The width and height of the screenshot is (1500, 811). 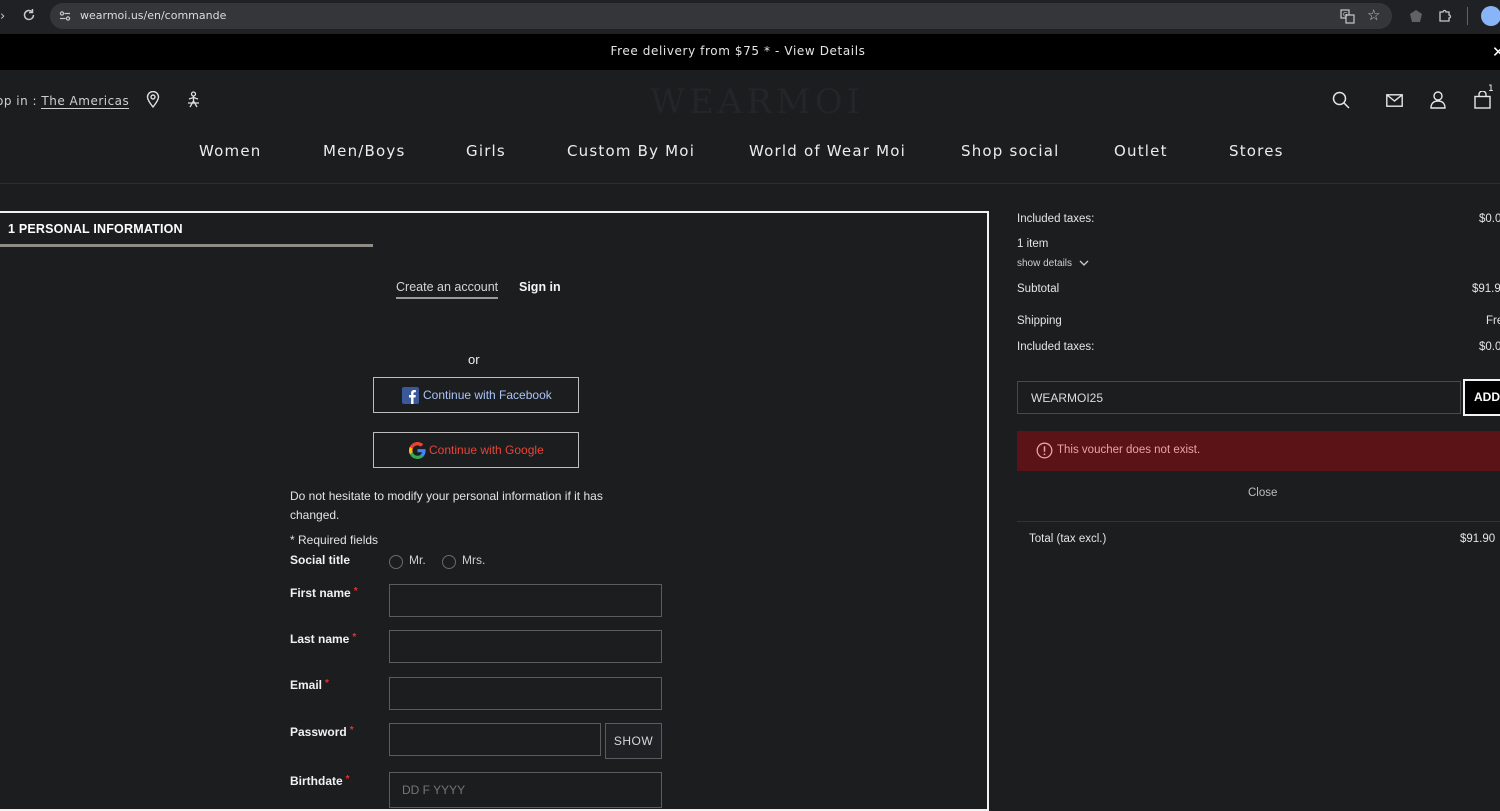 I want to click on nav-item-stores: Stores, so click(x=1256, y=151).